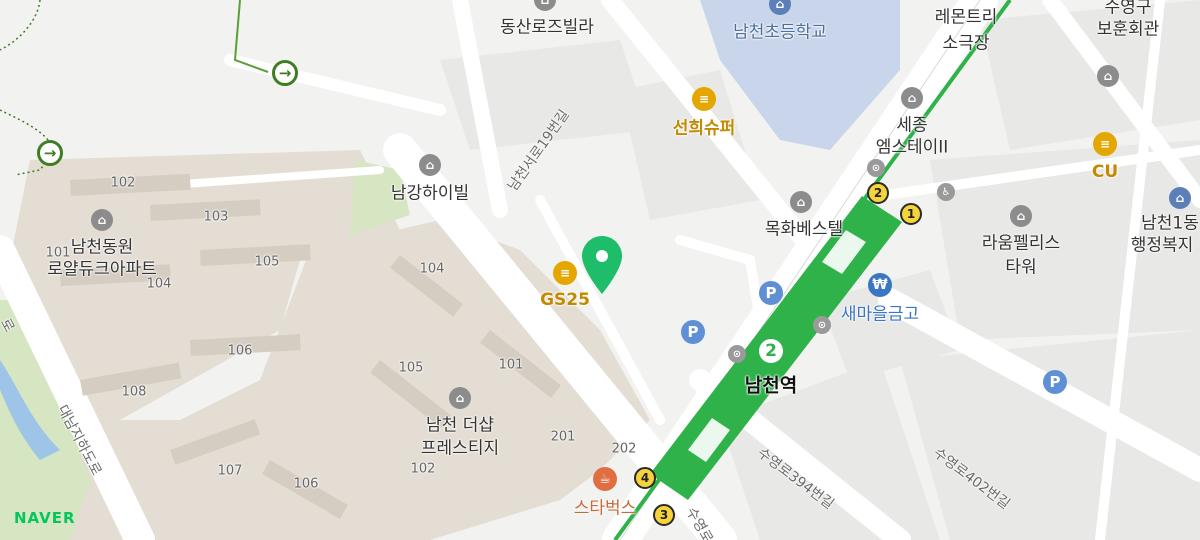 Image resolution: width=1200 pixels, height=540 pixels. What do you see at coordinates (645, 478) in the screenshot?
I see `station-exit-4: 4` at bounding box center [645, 478].